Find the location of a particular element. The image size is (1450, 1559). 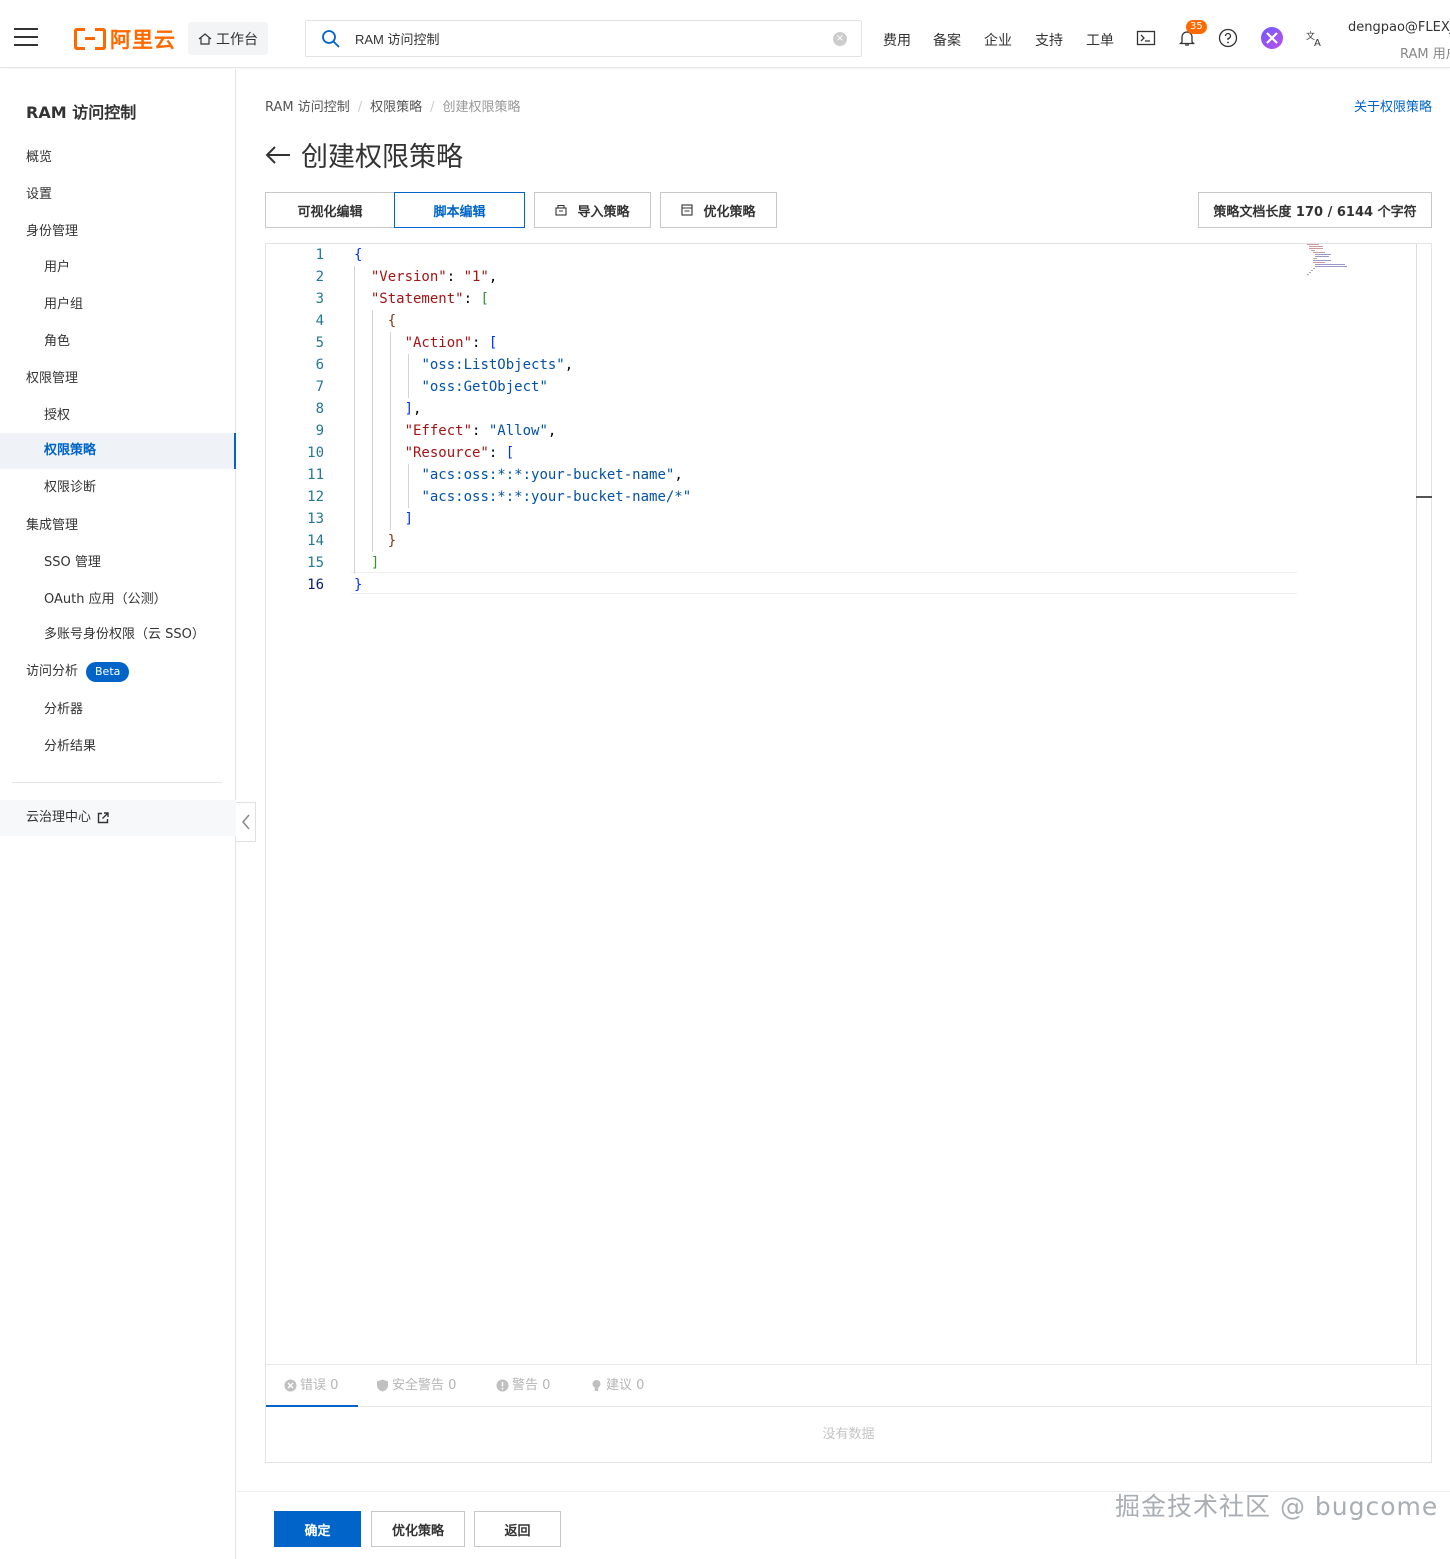

sidebar-item-policies: 权限策略 is located at coordinates (118, 451).